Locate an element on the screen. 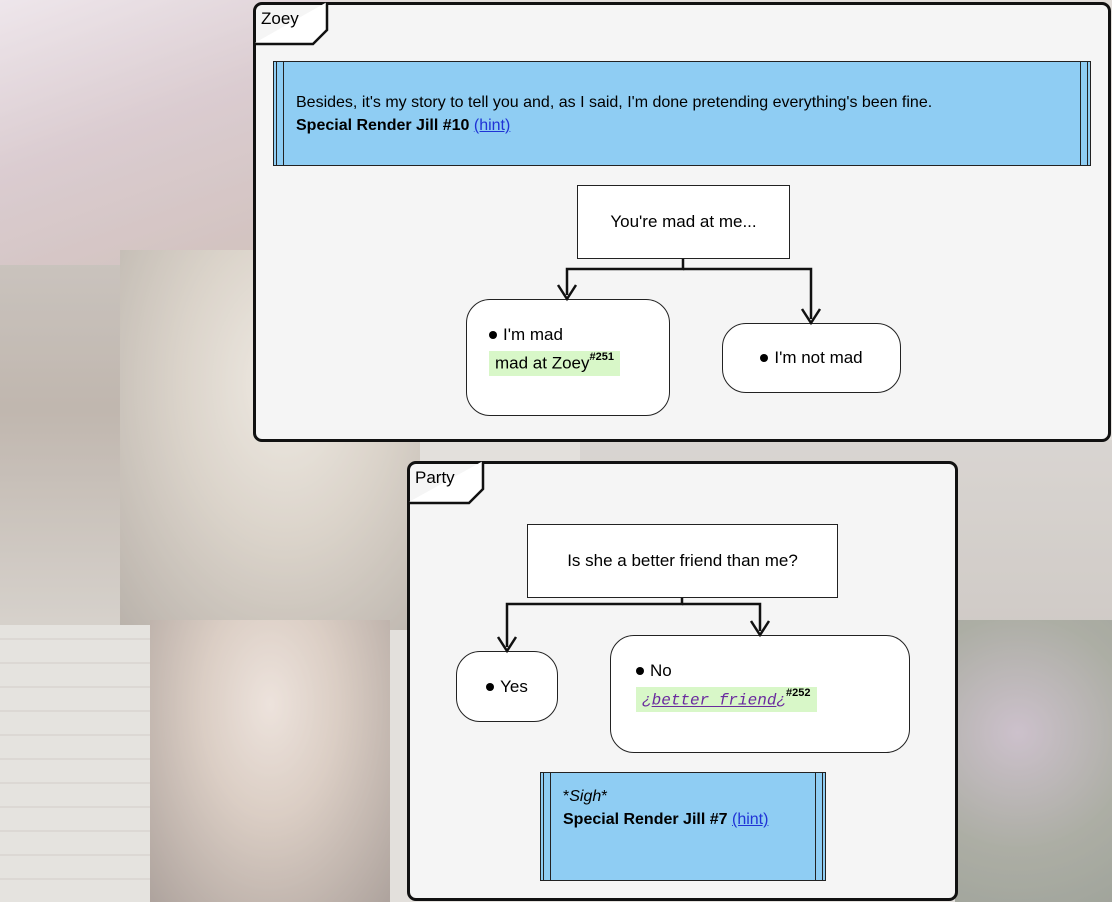 The width and height of the screenshot is (1112, 904). zoey-branch-arrows is located at coordinates (689, 292).